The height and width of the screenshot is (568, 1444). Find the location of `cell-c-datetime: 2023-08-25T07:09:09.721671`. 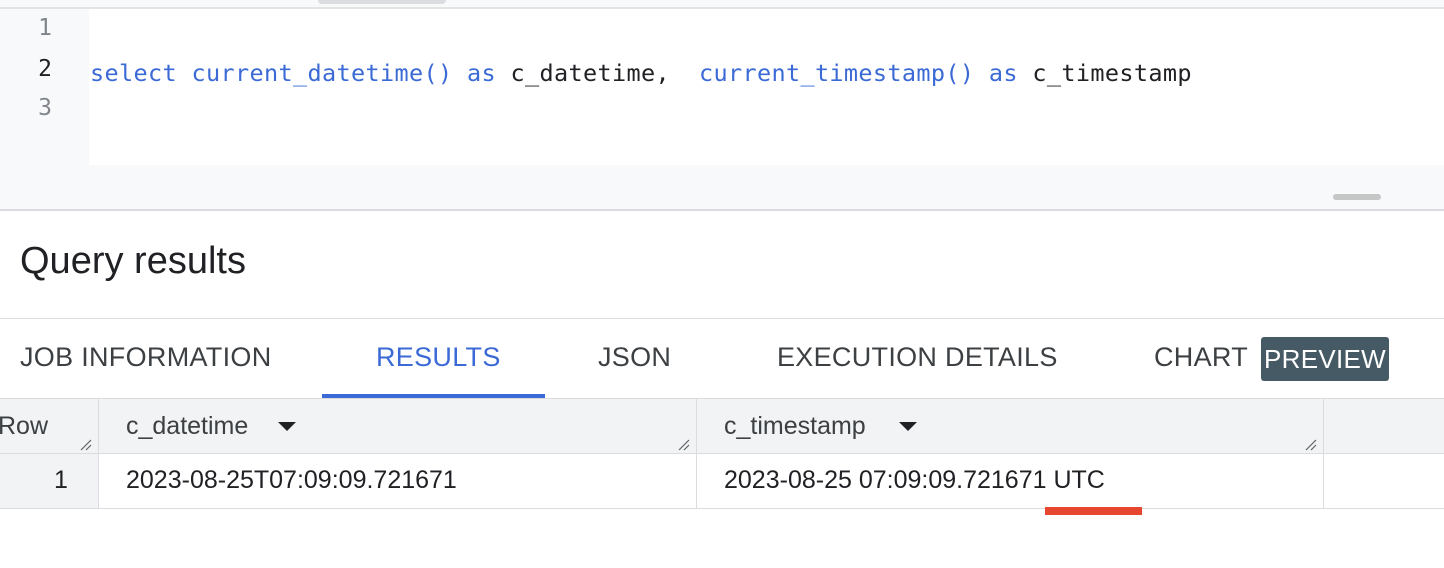

cell-c-datetime: 2023-08-25T07:09:09.721671 is located at coordinates (291, 480).